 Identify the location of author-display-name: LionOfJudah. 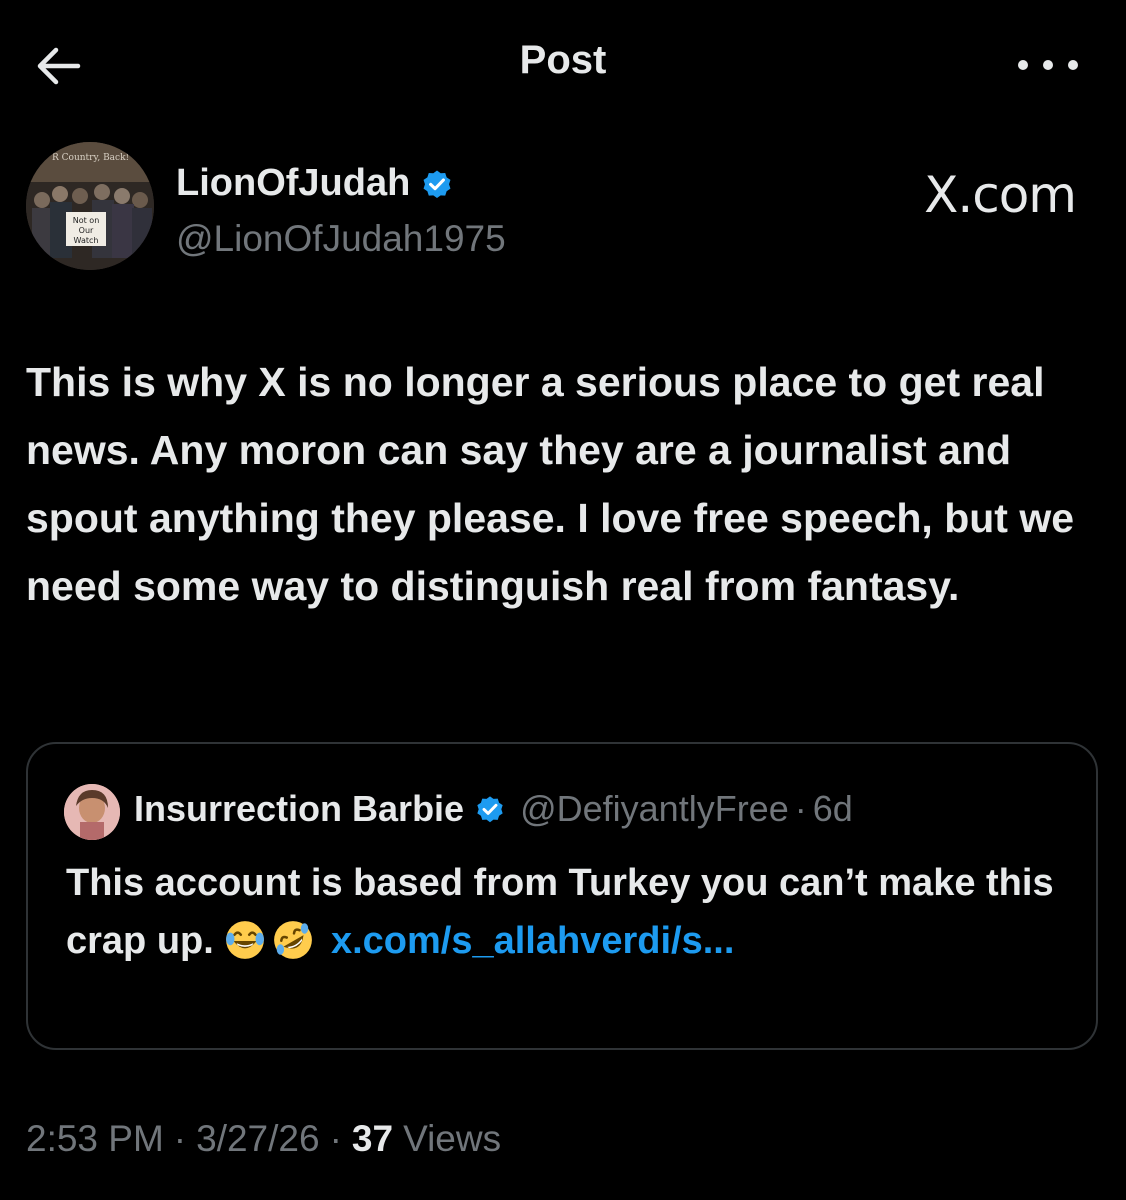
(293, 183).